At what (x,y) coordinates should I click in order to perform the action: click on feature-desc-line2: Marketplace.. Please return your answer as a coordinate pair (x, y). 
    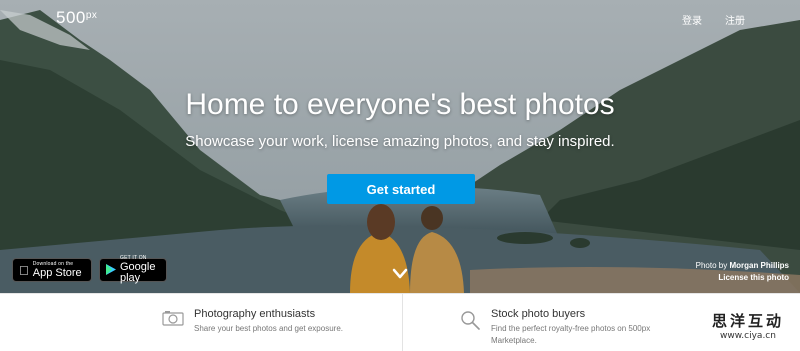
    Looking at the image, I should click on (514, 340).